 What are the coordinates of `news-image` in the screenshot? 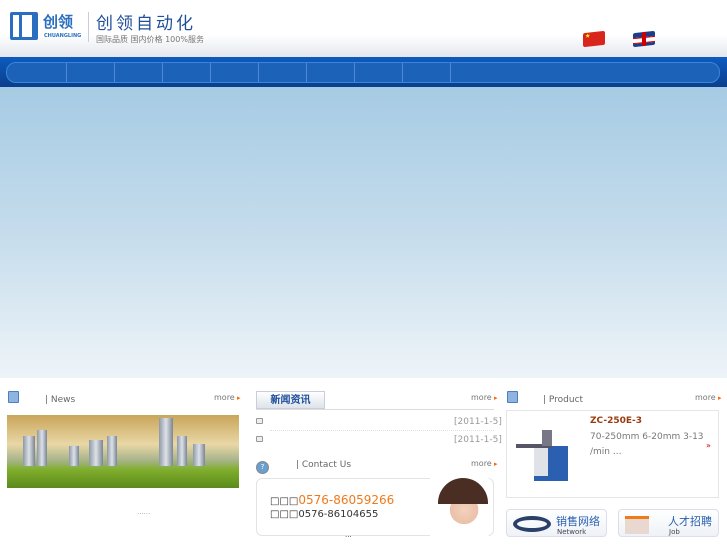 It's located at (123, 451).